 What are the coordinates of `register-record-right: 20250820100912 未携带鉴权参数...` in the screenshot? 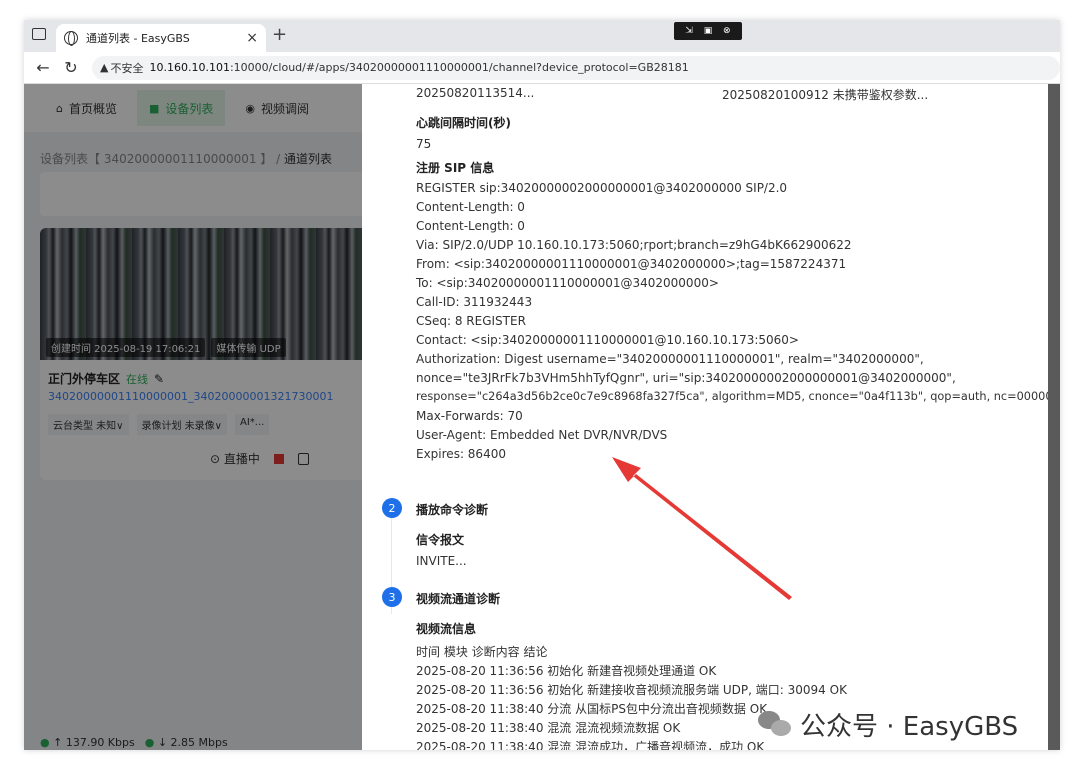 It's located at (825, 95).